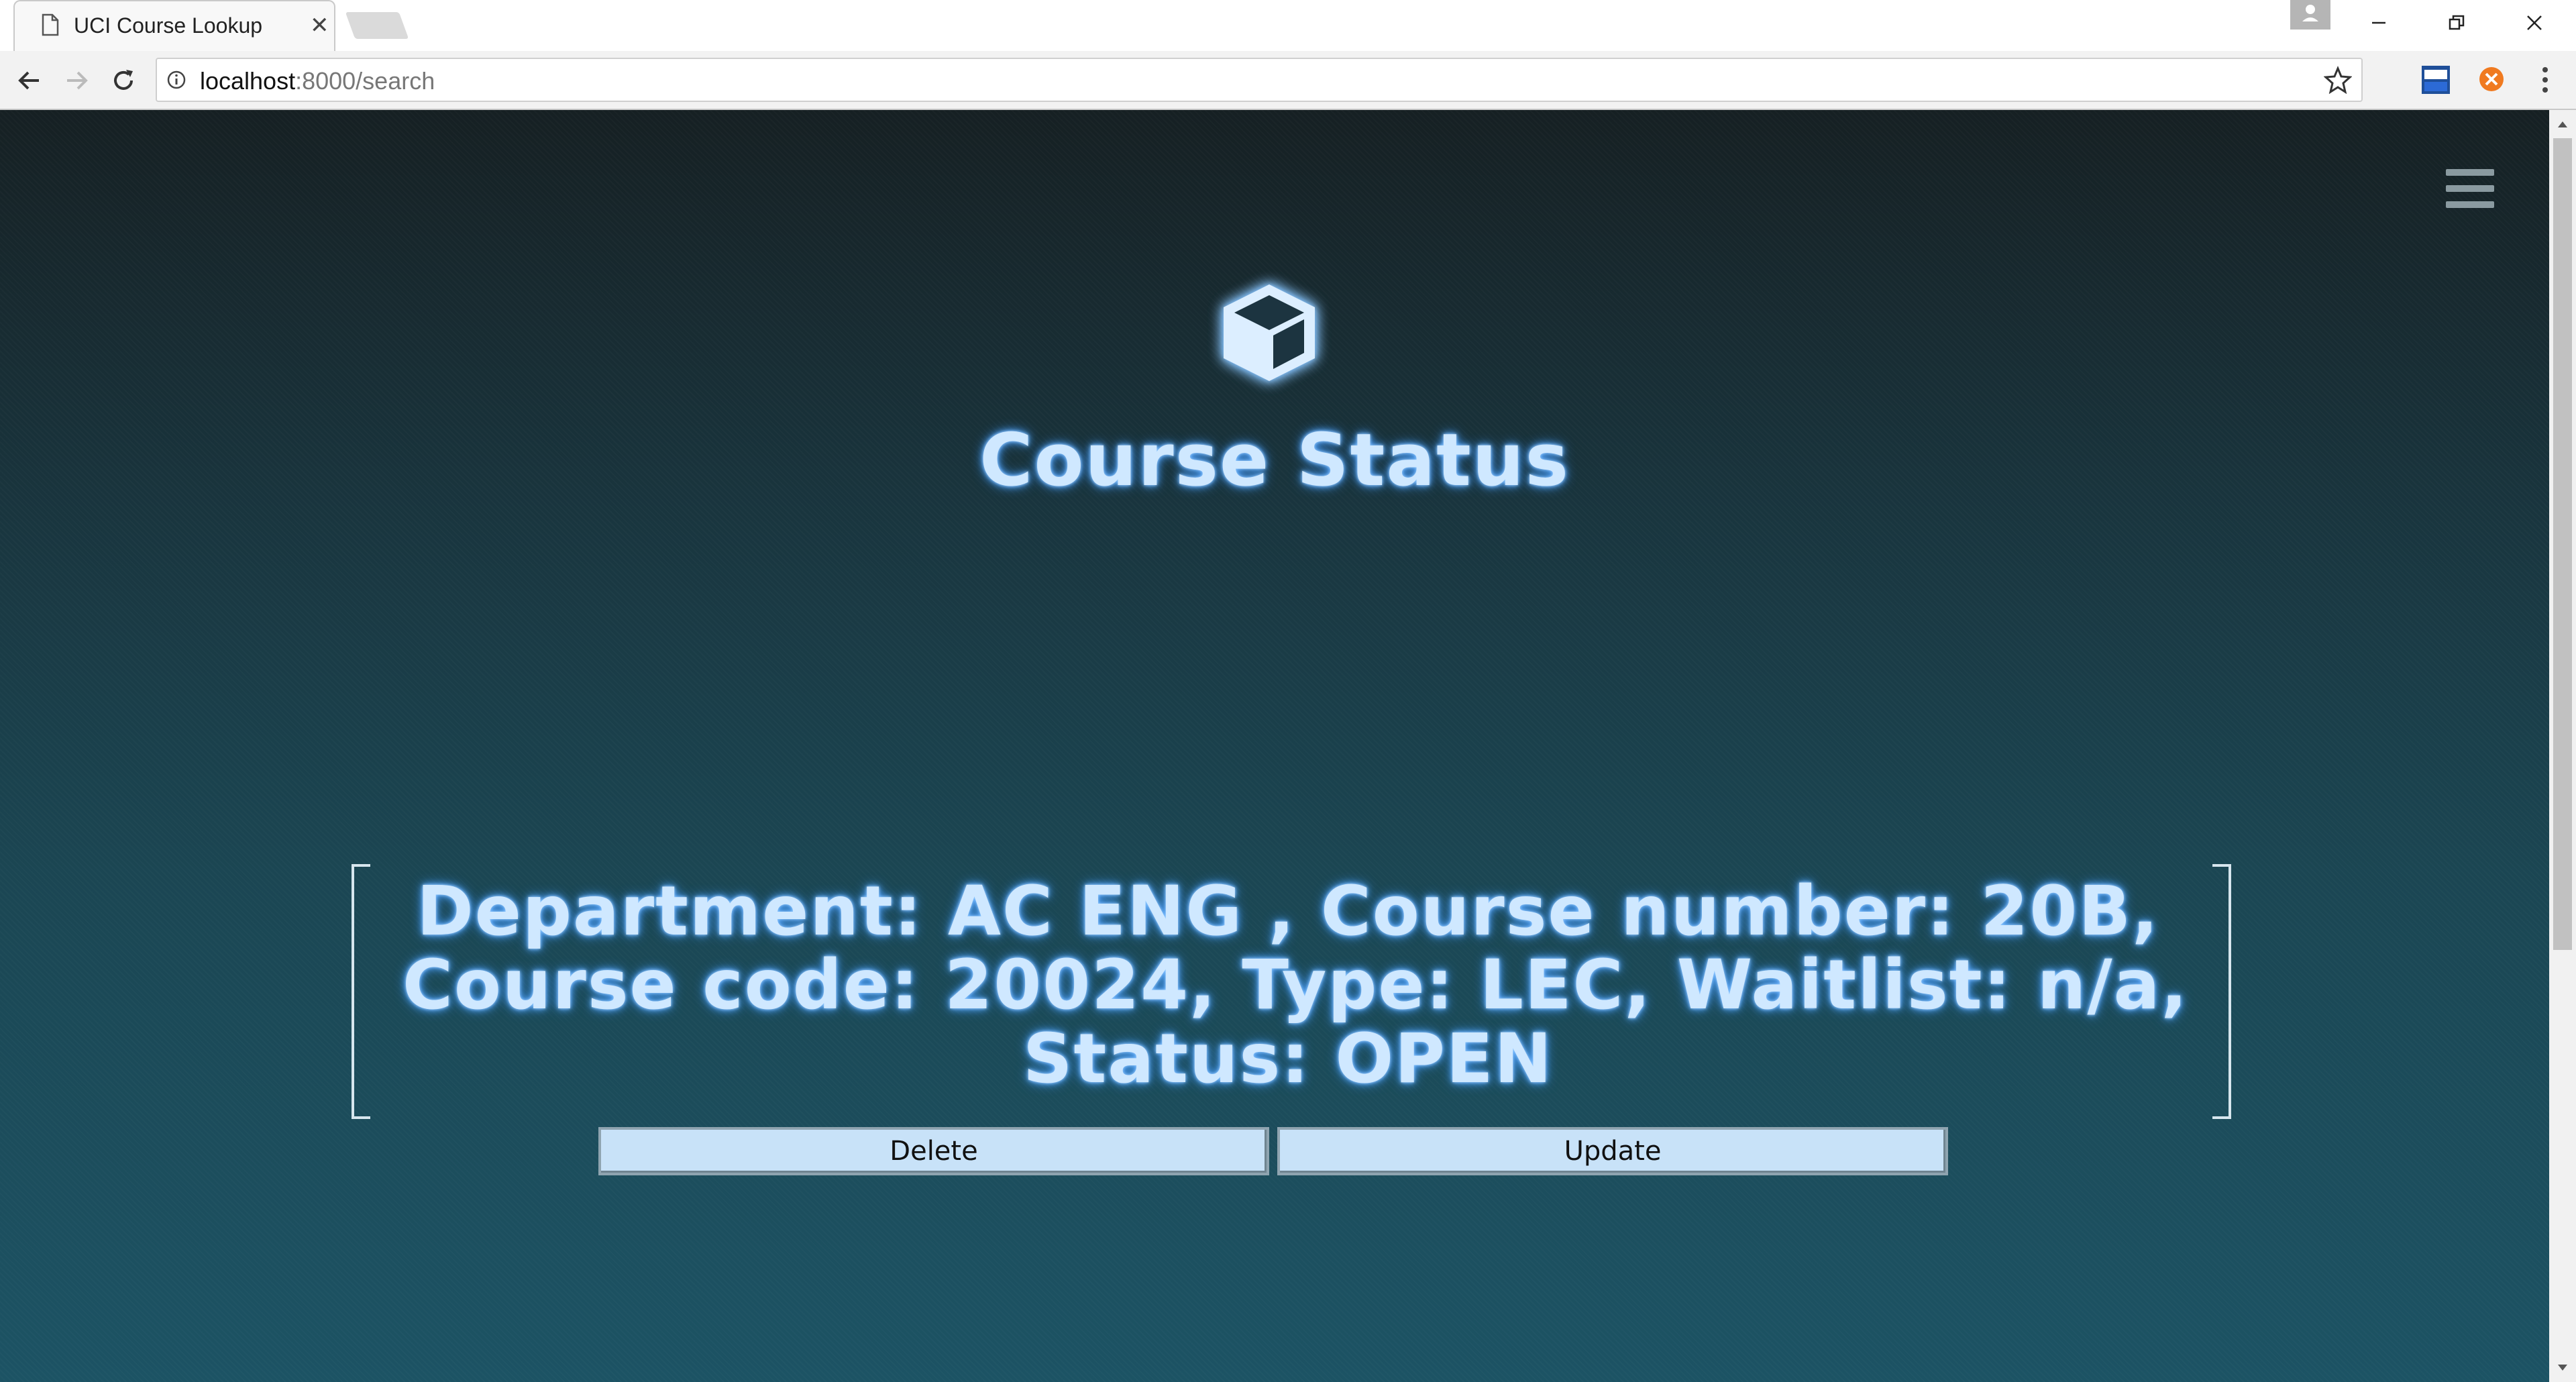 This screenshot has height=1382, width=2576. I want to click on page-icon, so click(50, 24).